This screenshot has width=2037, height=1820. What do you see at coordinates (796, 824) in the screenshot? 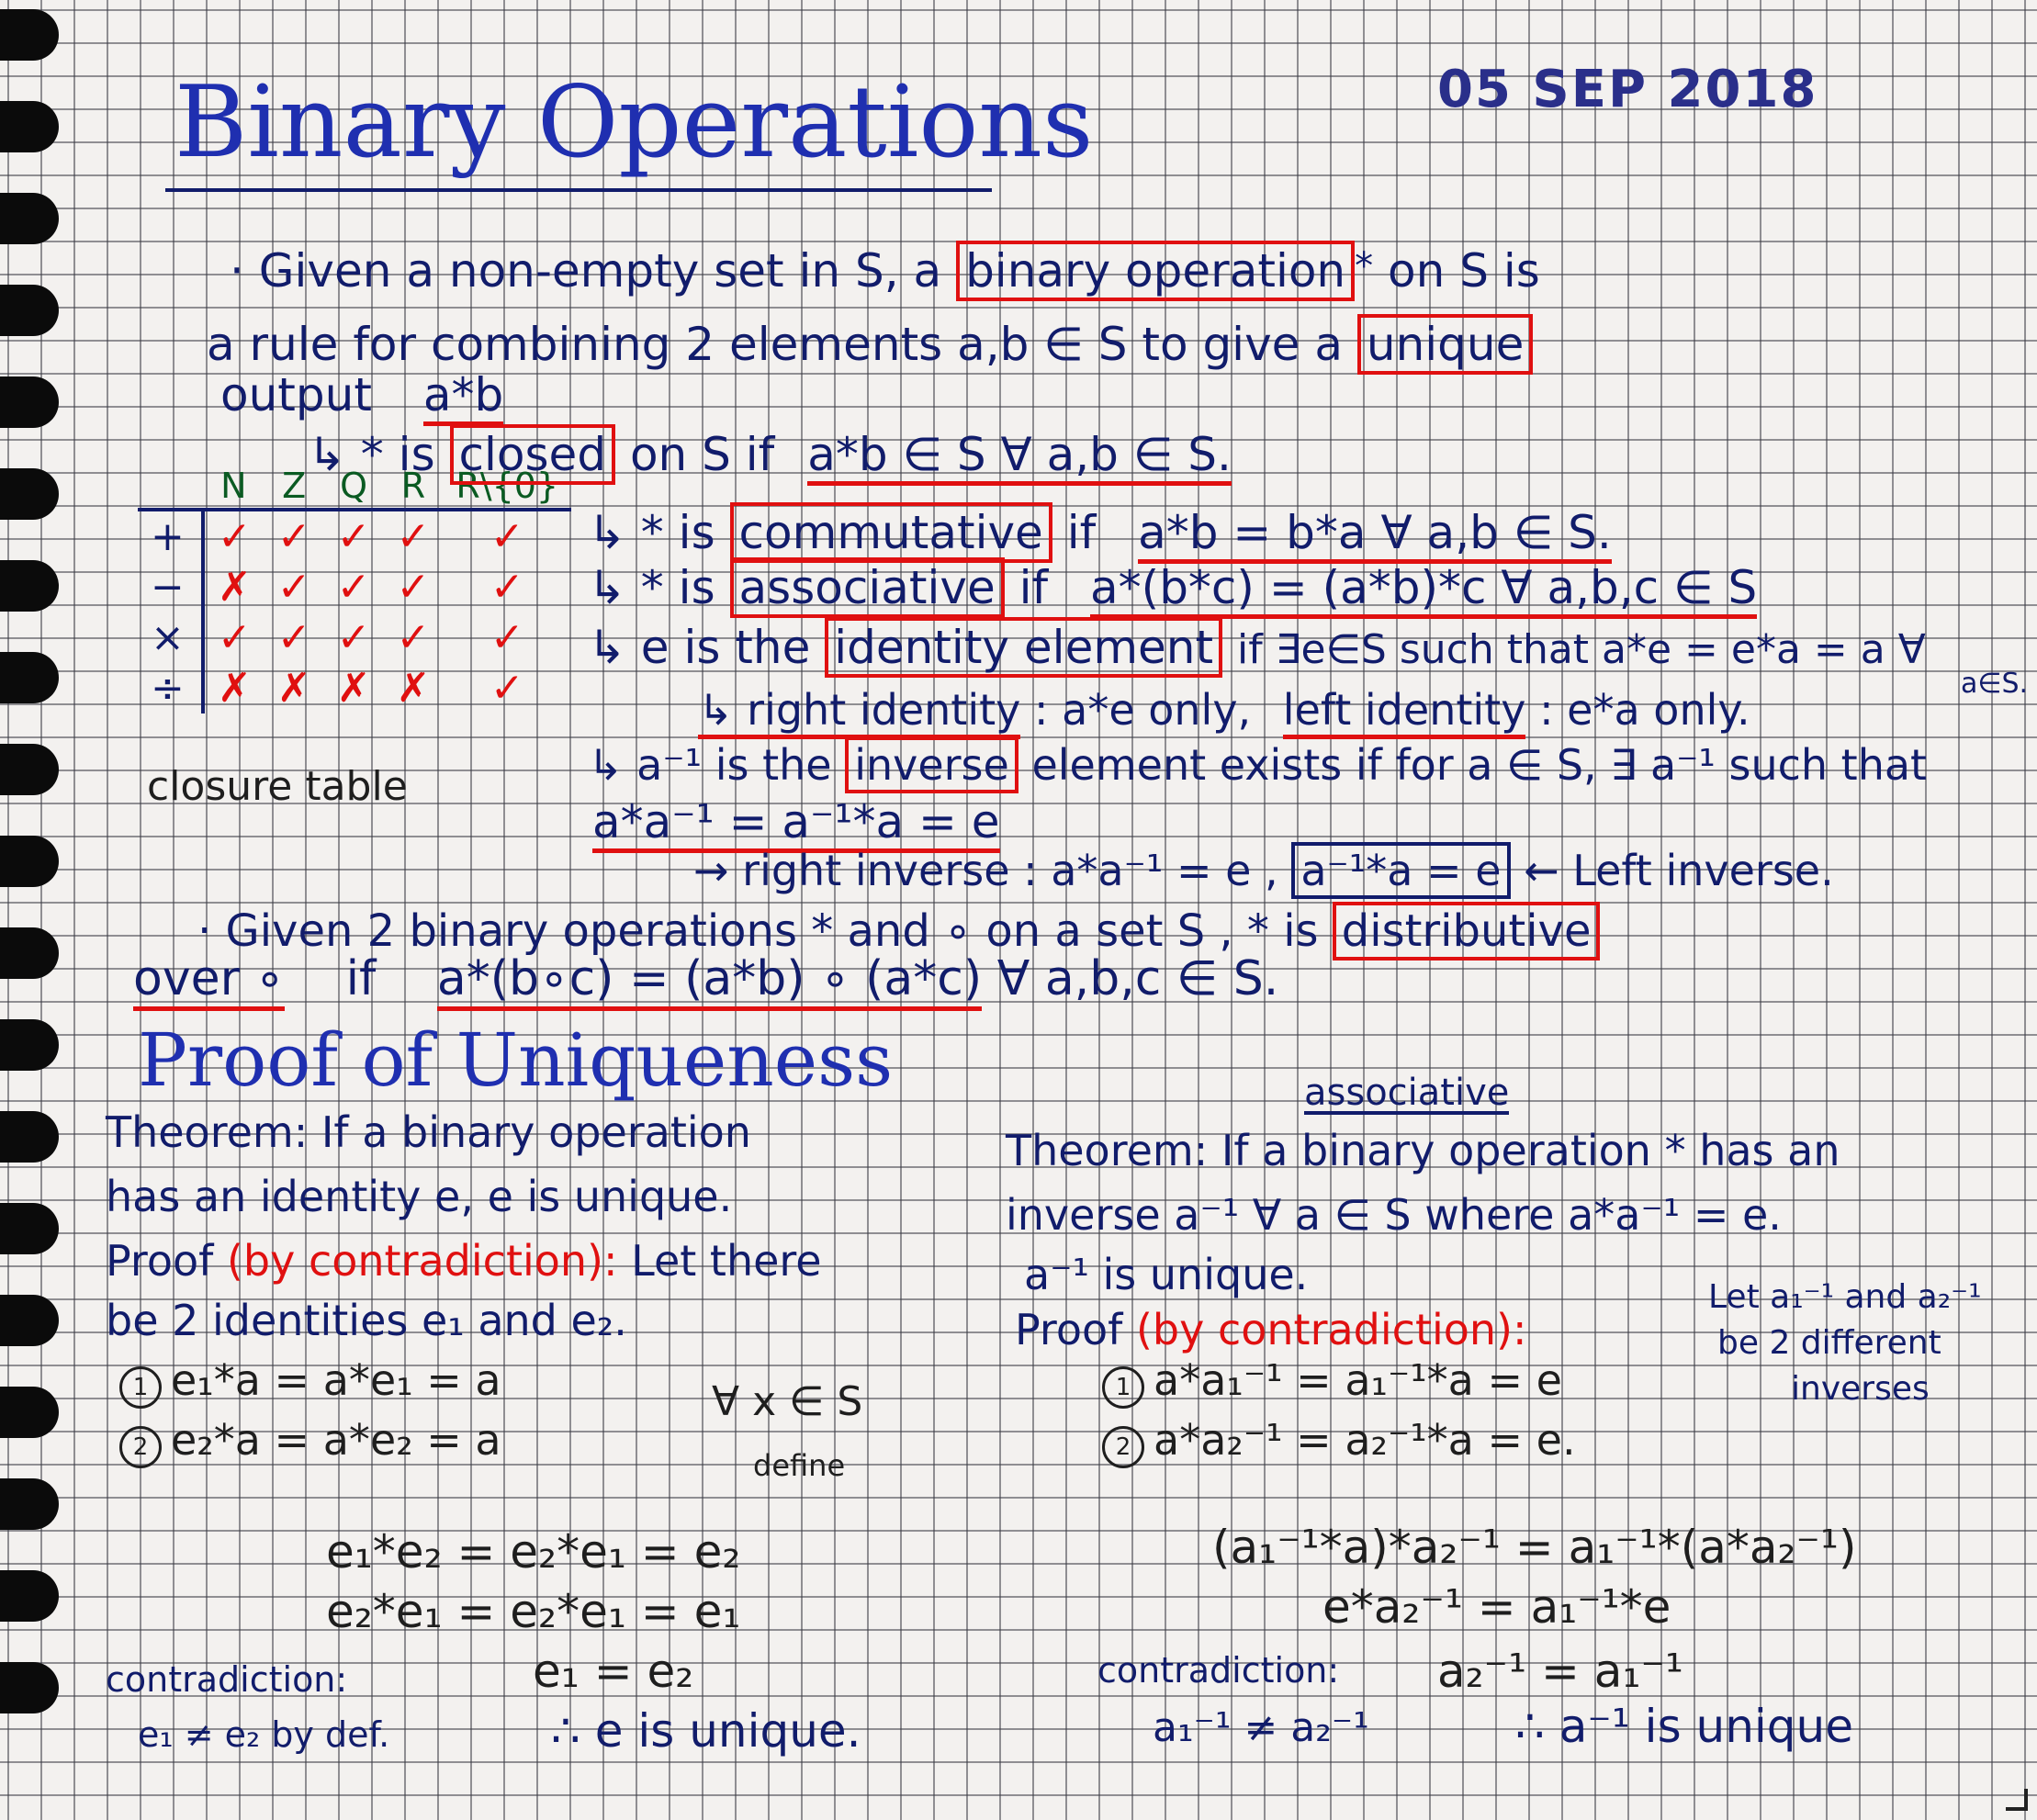
I see `inverse-equation: a*a⁻¹ = a⁻¹*a = e` at bounding box center [796, 824].